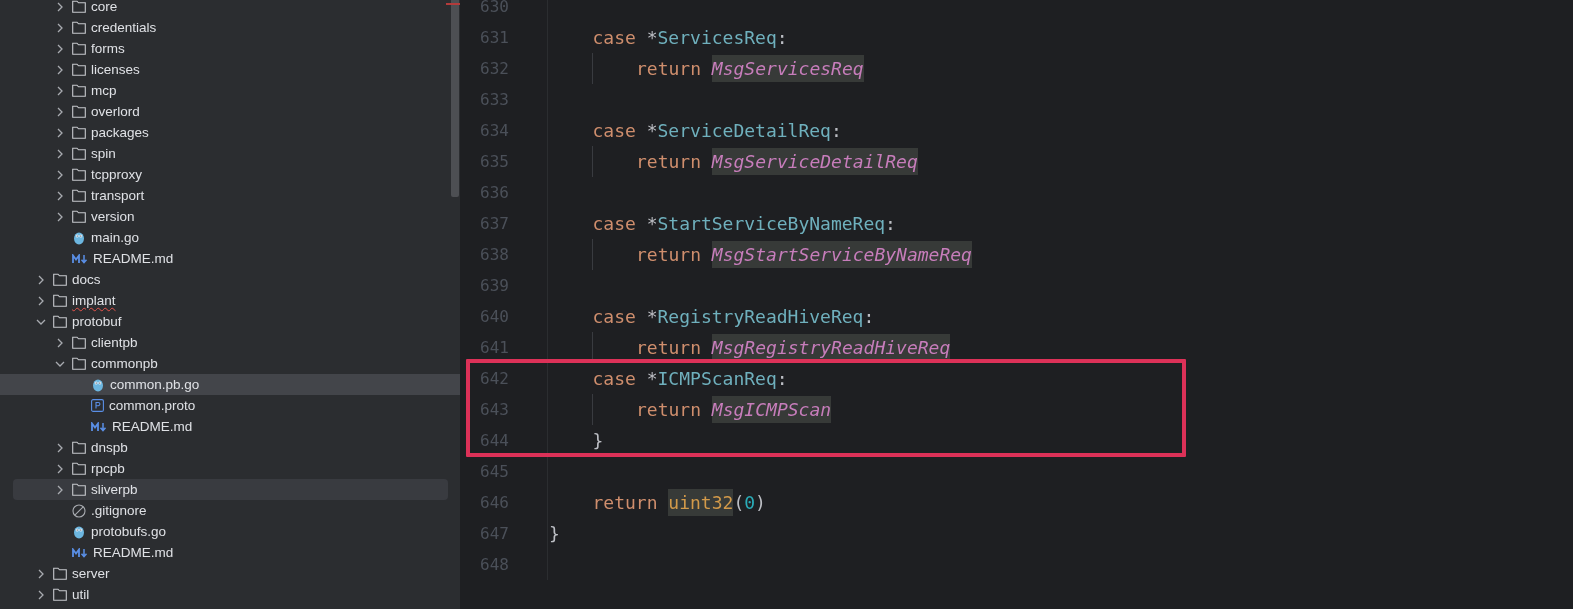 This screenshot has height=609, width=1573. I want to click on type-name: ServiceDetailReq, so click(744, 130).